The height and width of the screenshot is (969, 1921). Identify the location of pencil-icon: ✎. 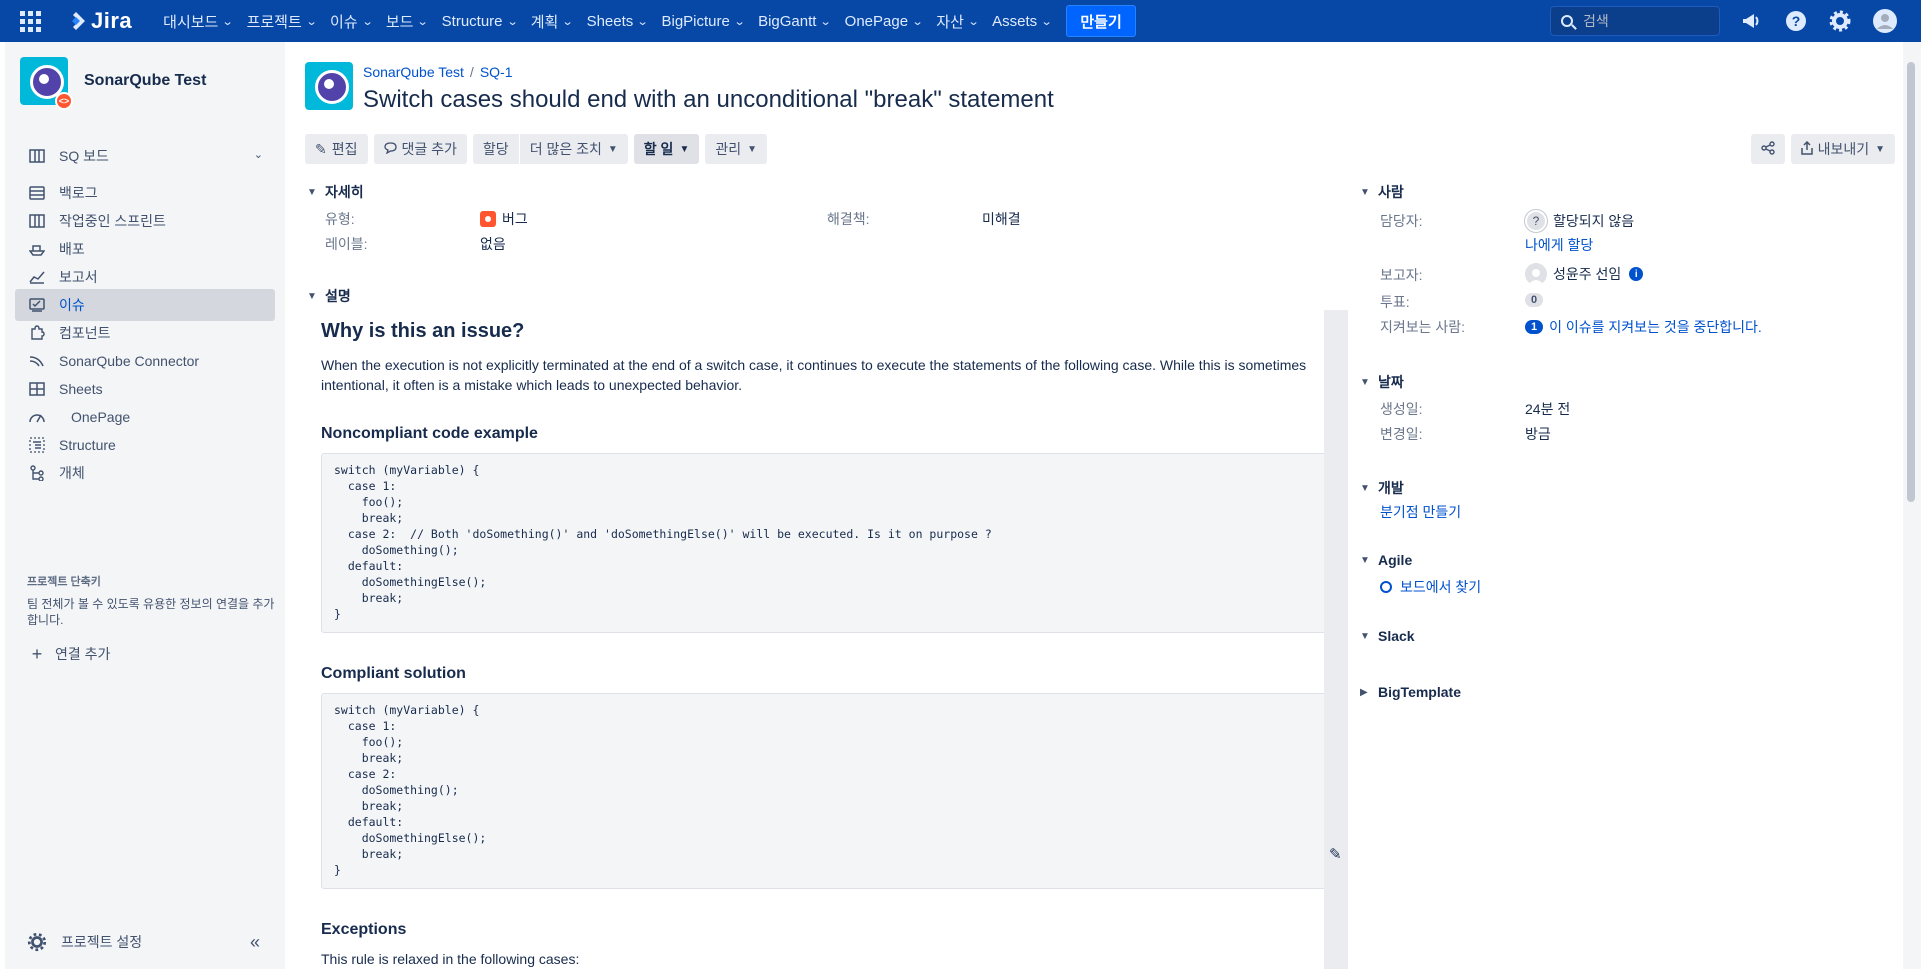
(321, 148).